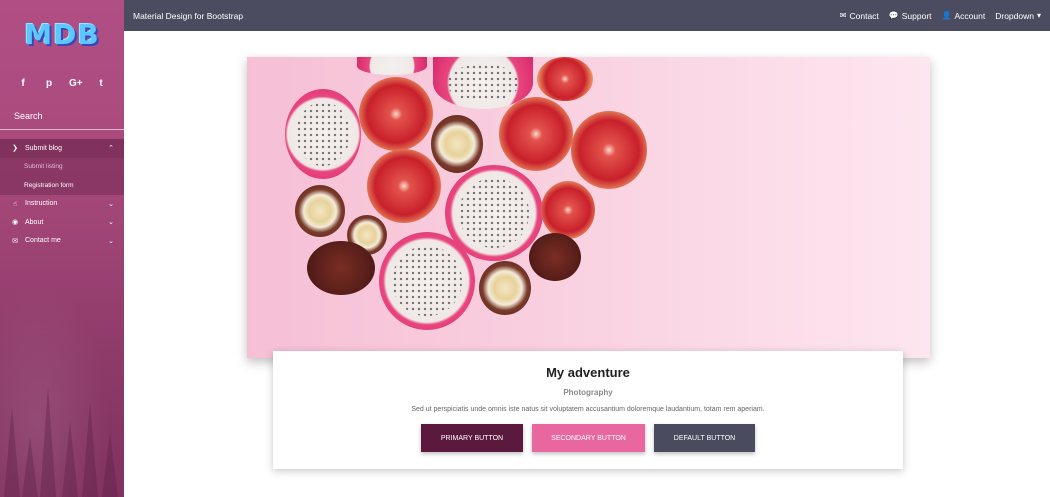 This screenshot has height=497, width=1050. Describe the element at coordinates (34, 222) in the screenshot. I see `sidebar-item-label: About` at that location.